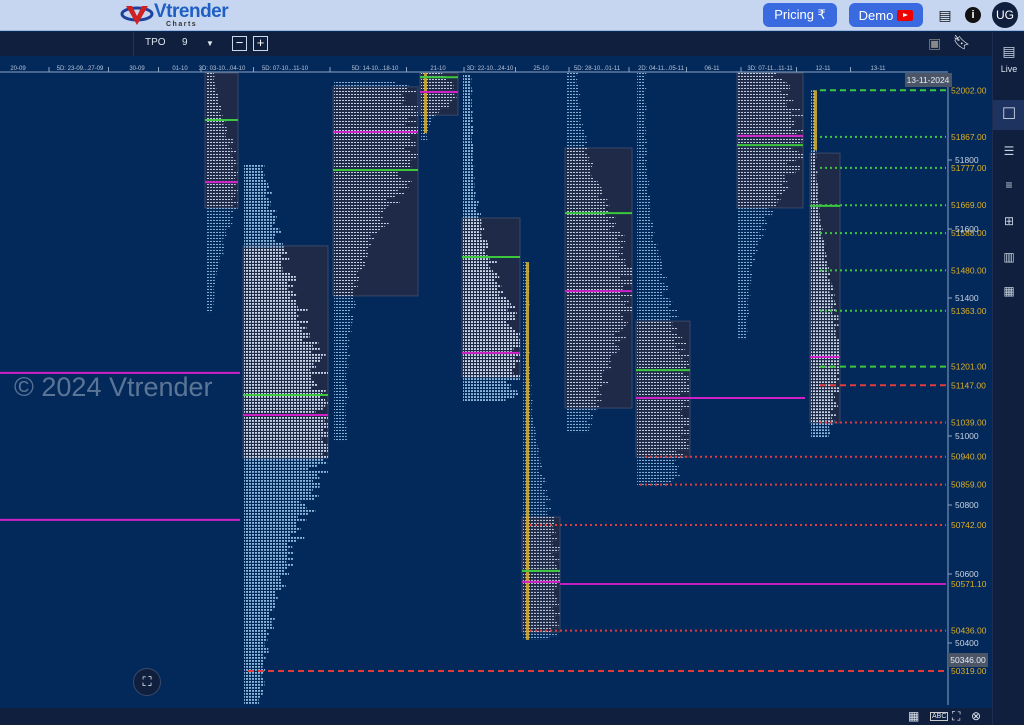 The width and height of the screenshot is (1024, 725). I want to click on close-circle-icon: ⊗, so click(976, 716).